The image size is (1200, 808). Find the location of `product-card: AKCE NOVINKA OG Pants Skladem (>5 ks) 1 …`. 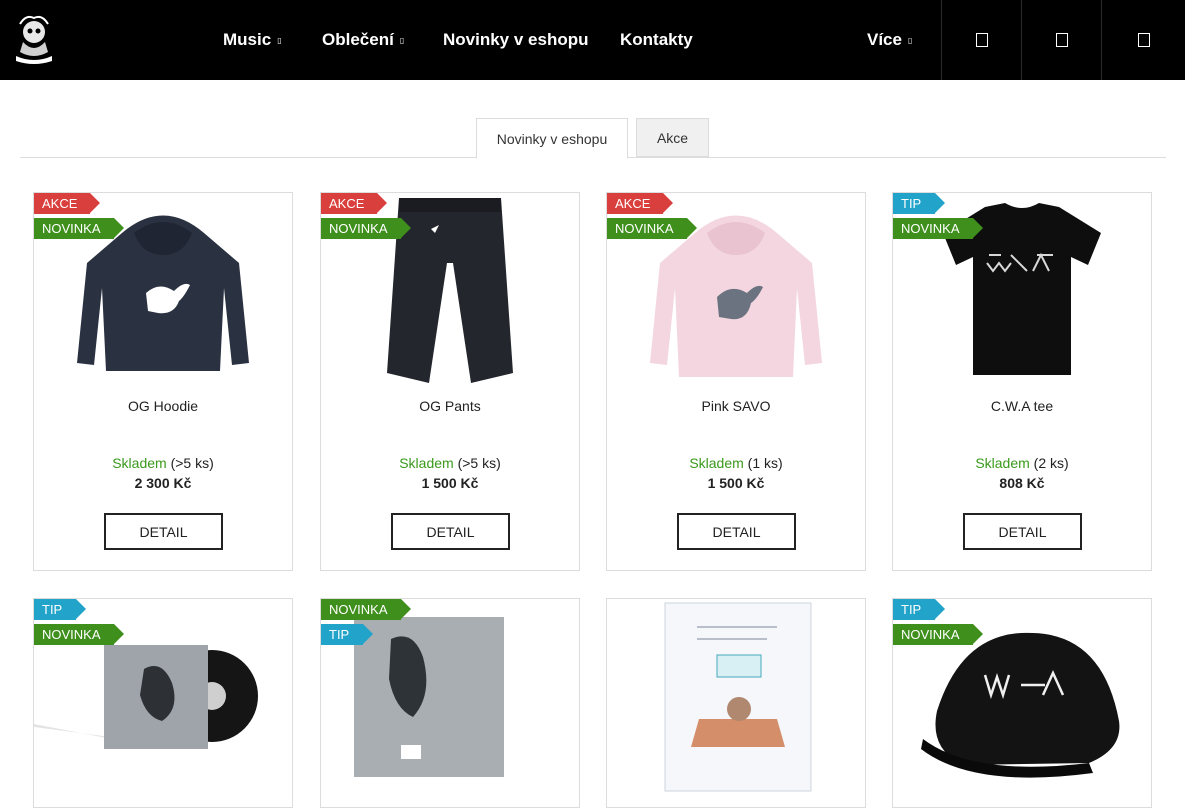

product-card: AKCE NOVINKA OG Pants Skladem (>5 ks) 1 … is located at coordinates (450, 381).